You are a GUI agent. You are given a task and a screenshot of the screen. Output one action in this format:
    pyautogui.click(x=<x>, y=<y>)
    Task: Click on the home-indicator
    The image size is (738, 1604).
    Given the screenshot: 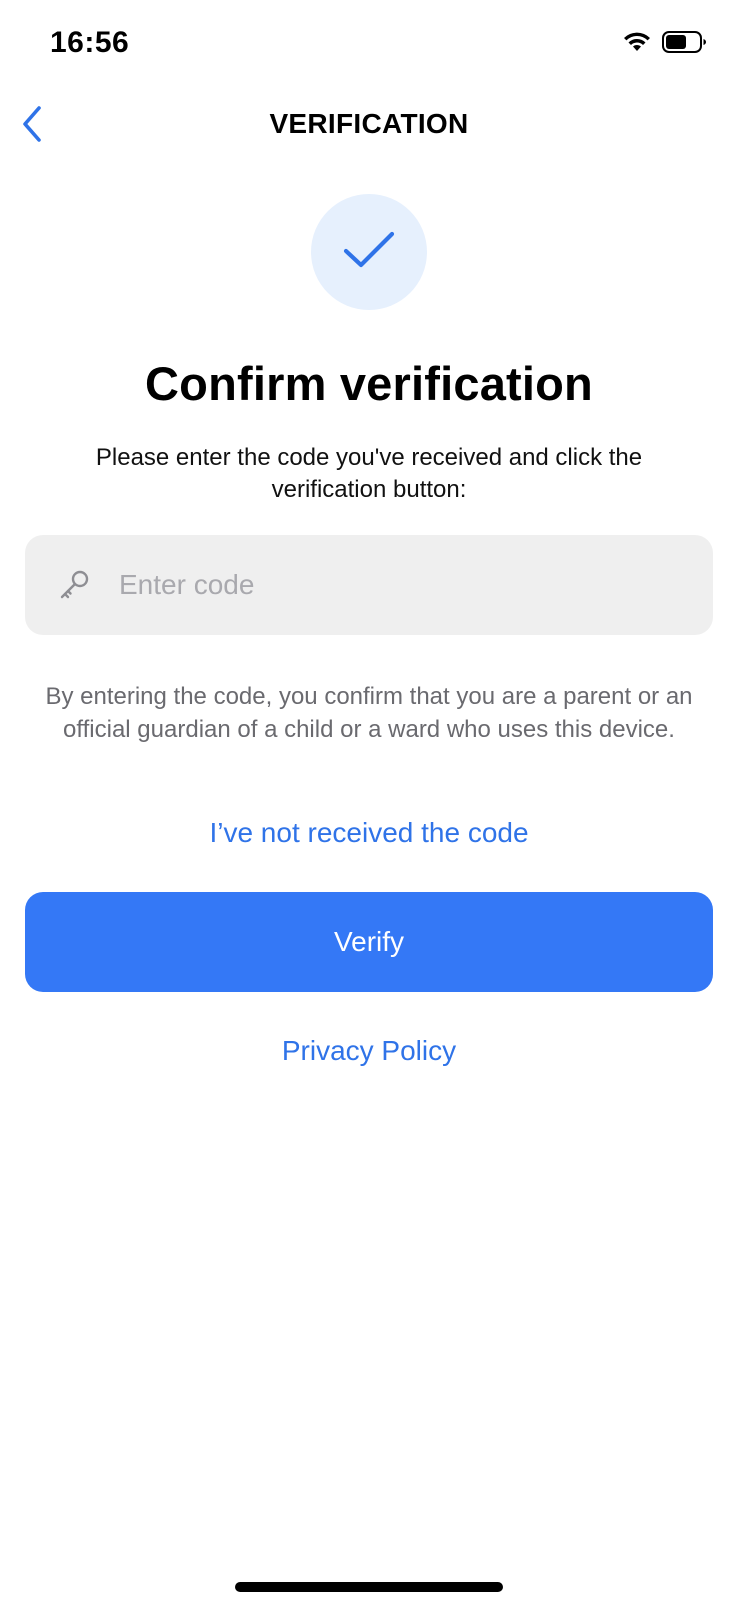 What is the action you would take?
    pyautogui.click(x=369, y=1587)
    